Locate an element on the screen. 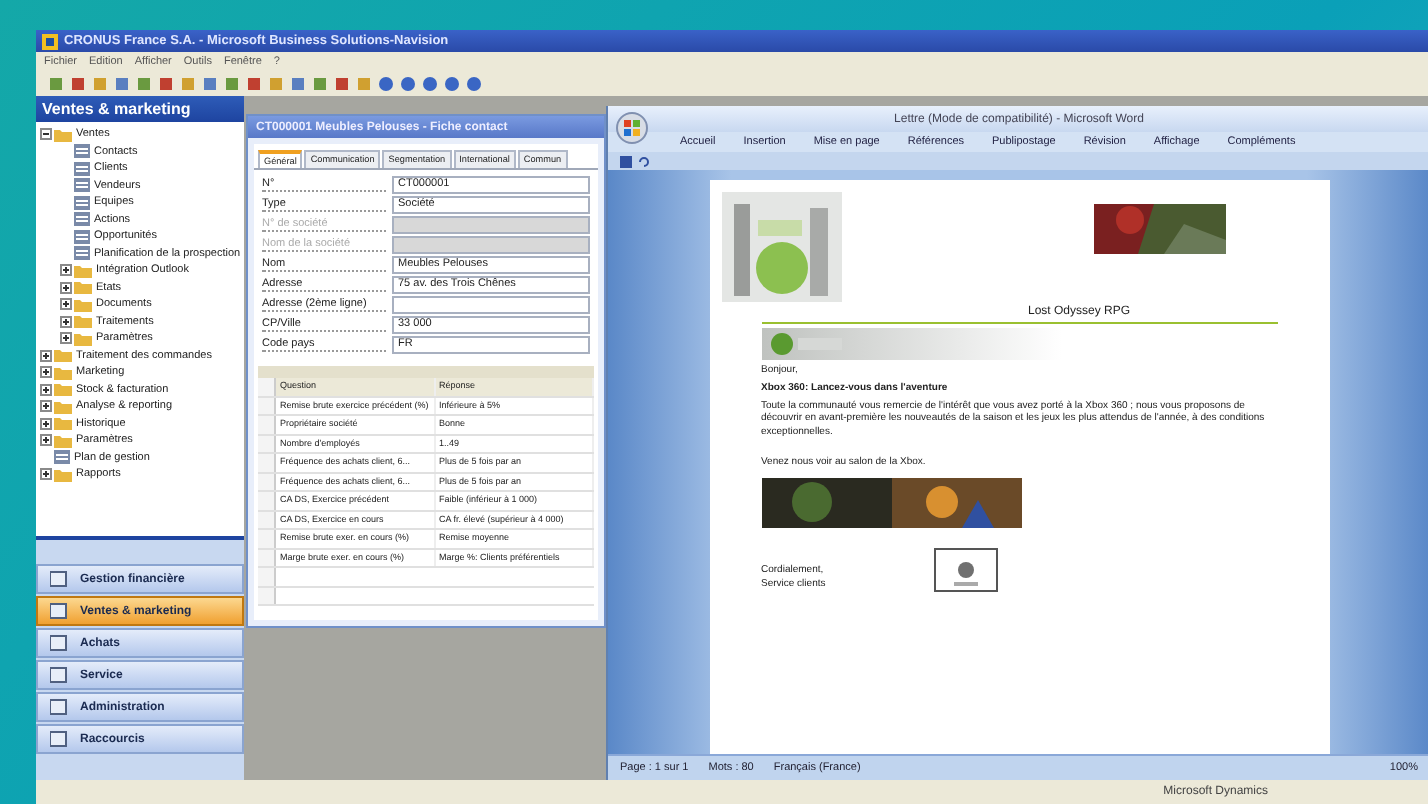 The image size is (1428, 804). list-icon is located at coordinates (62, 457).